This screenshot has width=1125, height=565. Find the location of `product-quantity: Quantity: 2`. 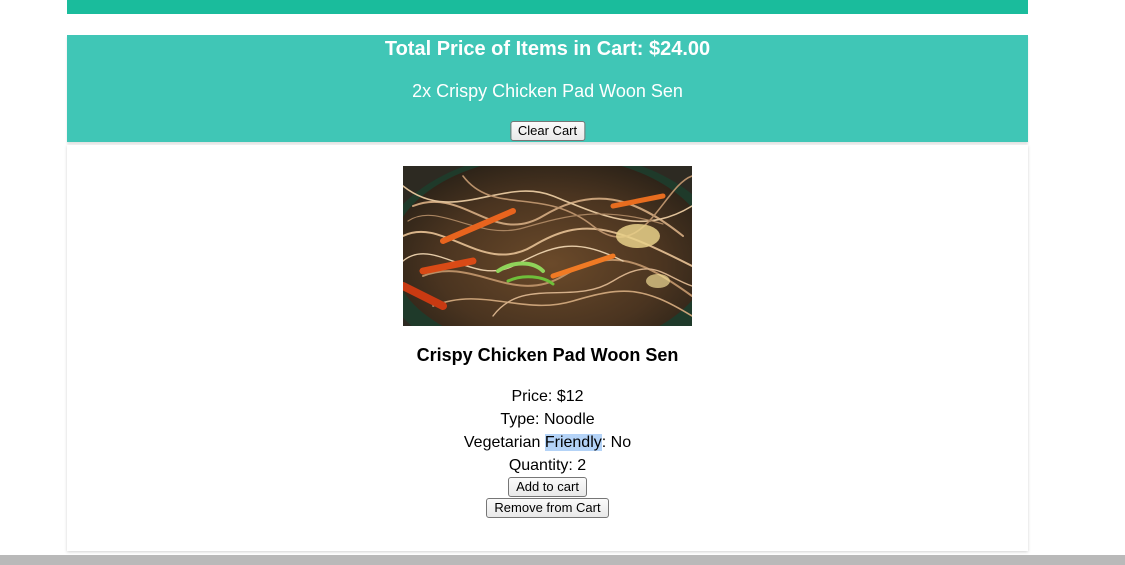

product-quantity: Quantity: 2 is located at coordinates (547, 465).